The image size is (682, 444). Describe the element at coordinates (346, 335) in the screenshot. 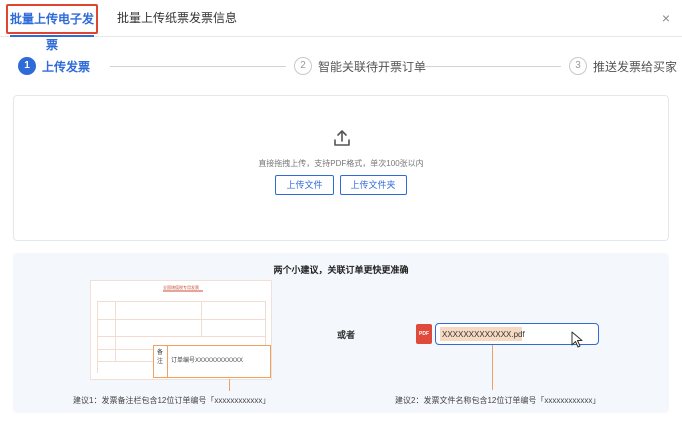

I see `or-separator: 或者` at that location.